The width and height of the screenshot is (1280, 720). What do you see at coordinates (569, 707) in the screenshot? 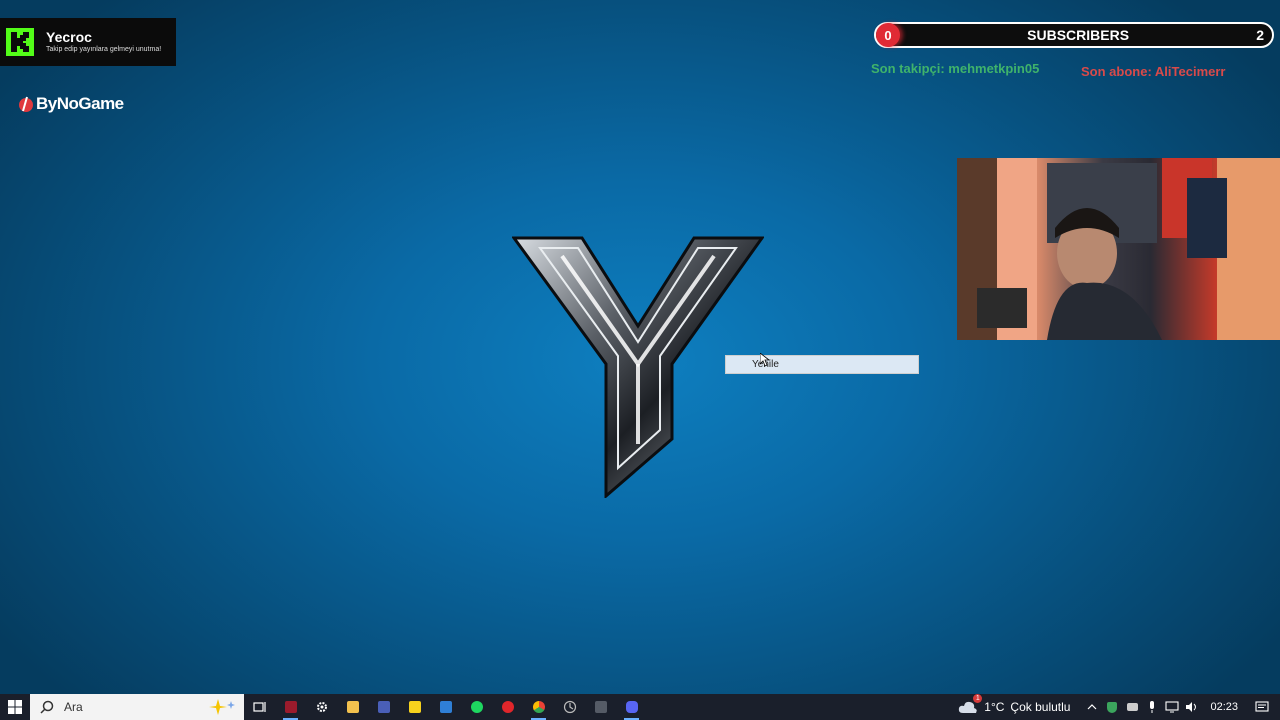
I see `clock-app-icon` at bounding box center [569, 707].